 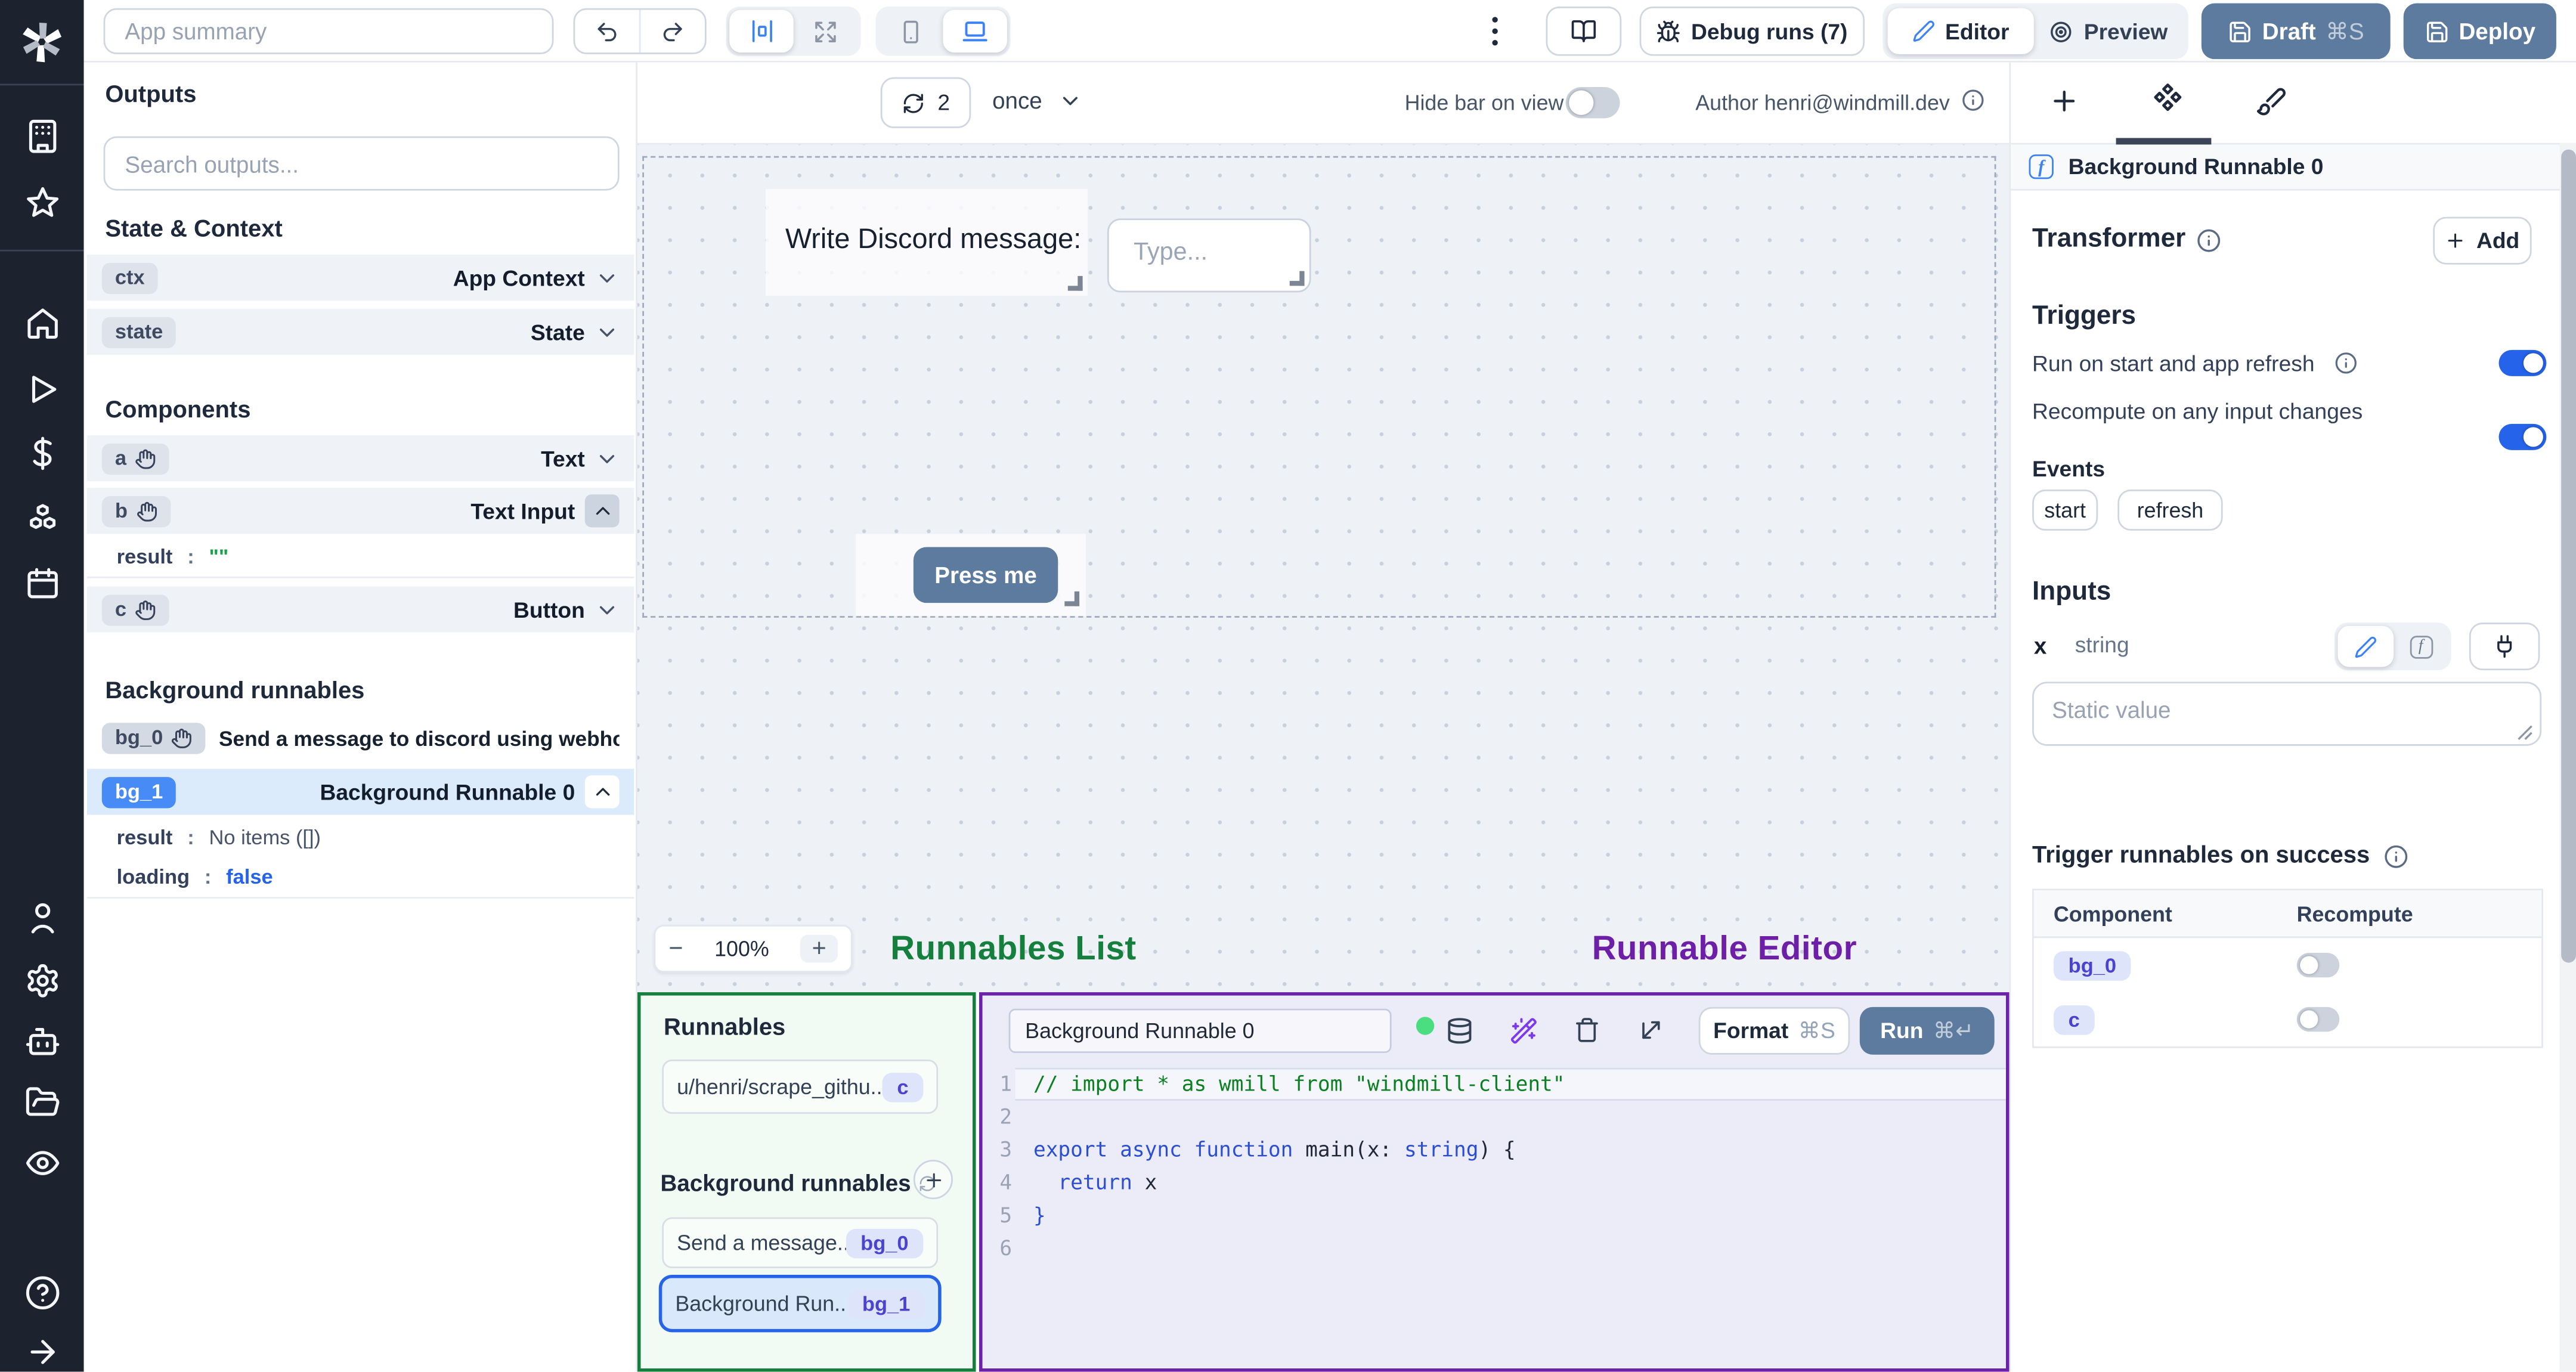 I want to click on zoom-out-button: −, so click(x=675, y=949).